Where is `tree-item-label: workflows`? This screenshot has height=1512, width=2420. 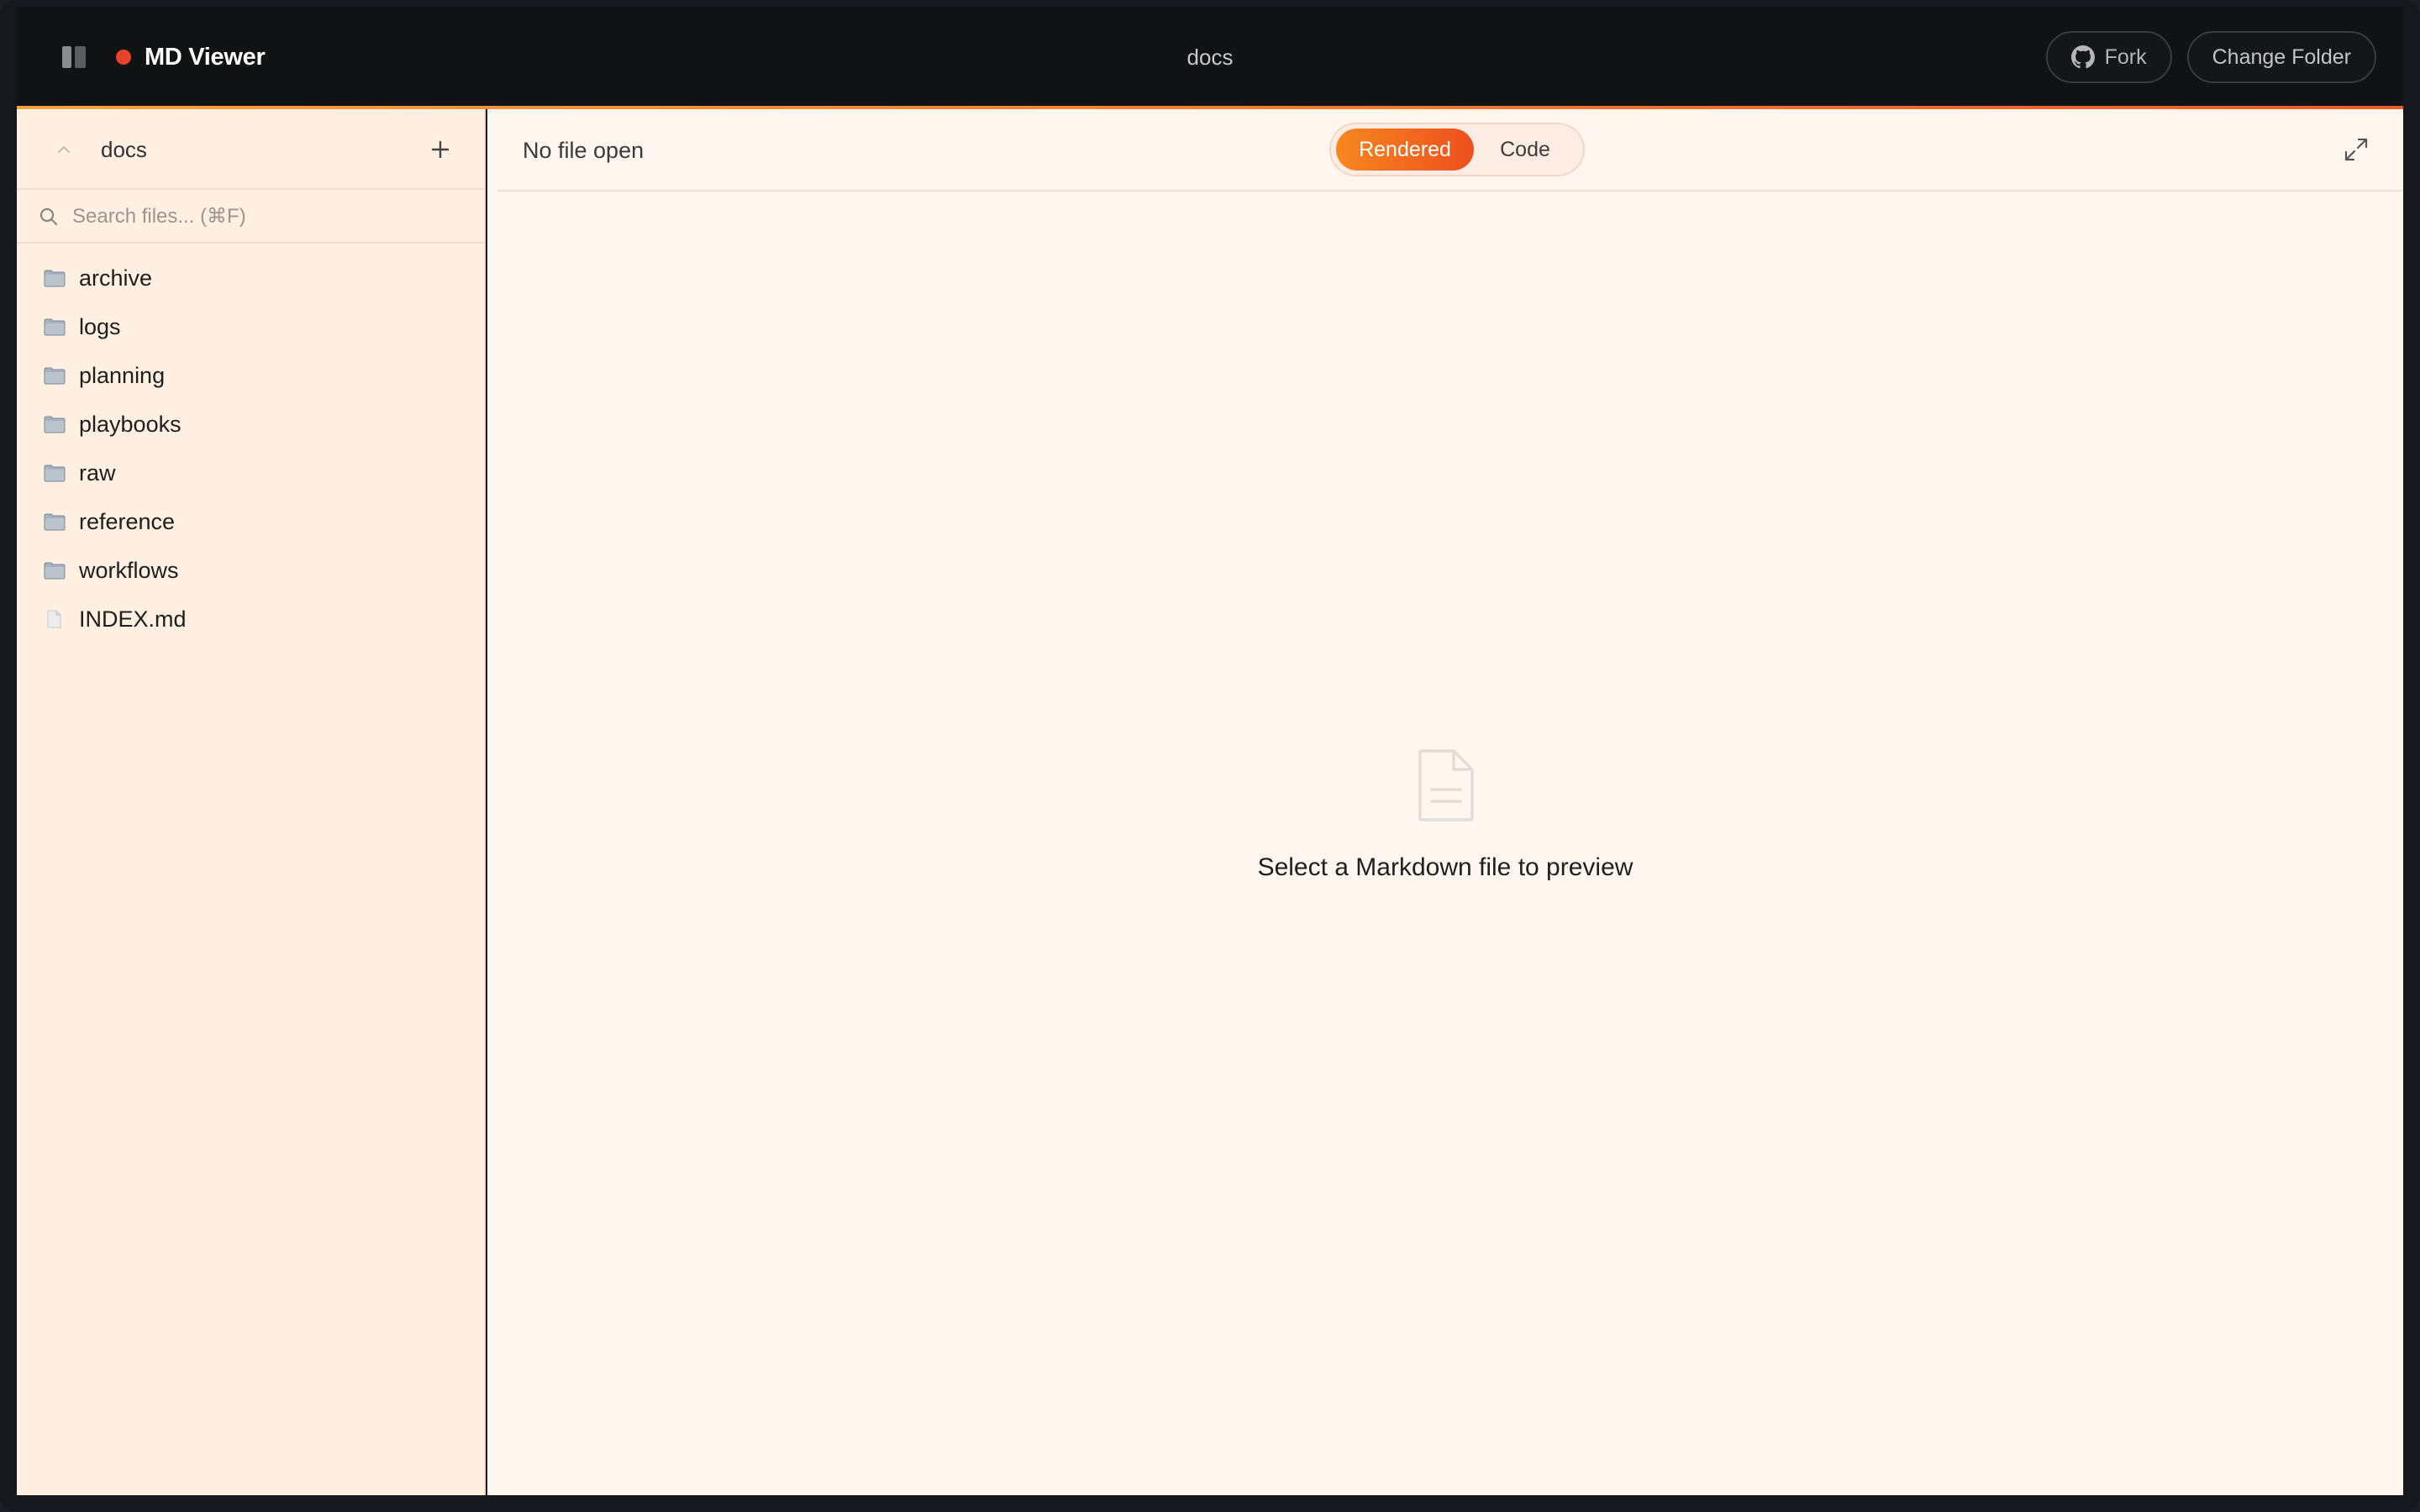
tree-item-label: workflows is located at coordinates (129, 570).